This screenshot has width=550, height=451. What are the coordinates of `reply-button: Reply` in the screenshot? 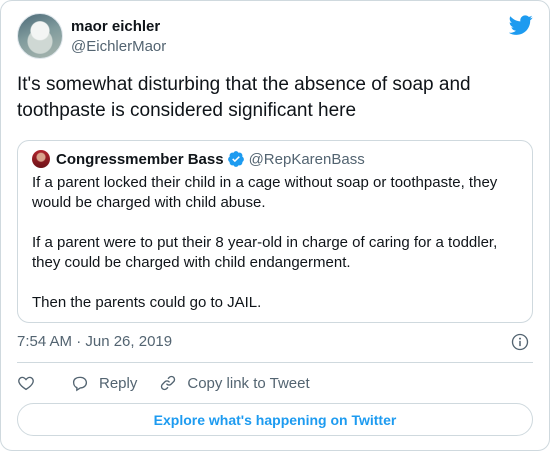 It's located at (104, 383).